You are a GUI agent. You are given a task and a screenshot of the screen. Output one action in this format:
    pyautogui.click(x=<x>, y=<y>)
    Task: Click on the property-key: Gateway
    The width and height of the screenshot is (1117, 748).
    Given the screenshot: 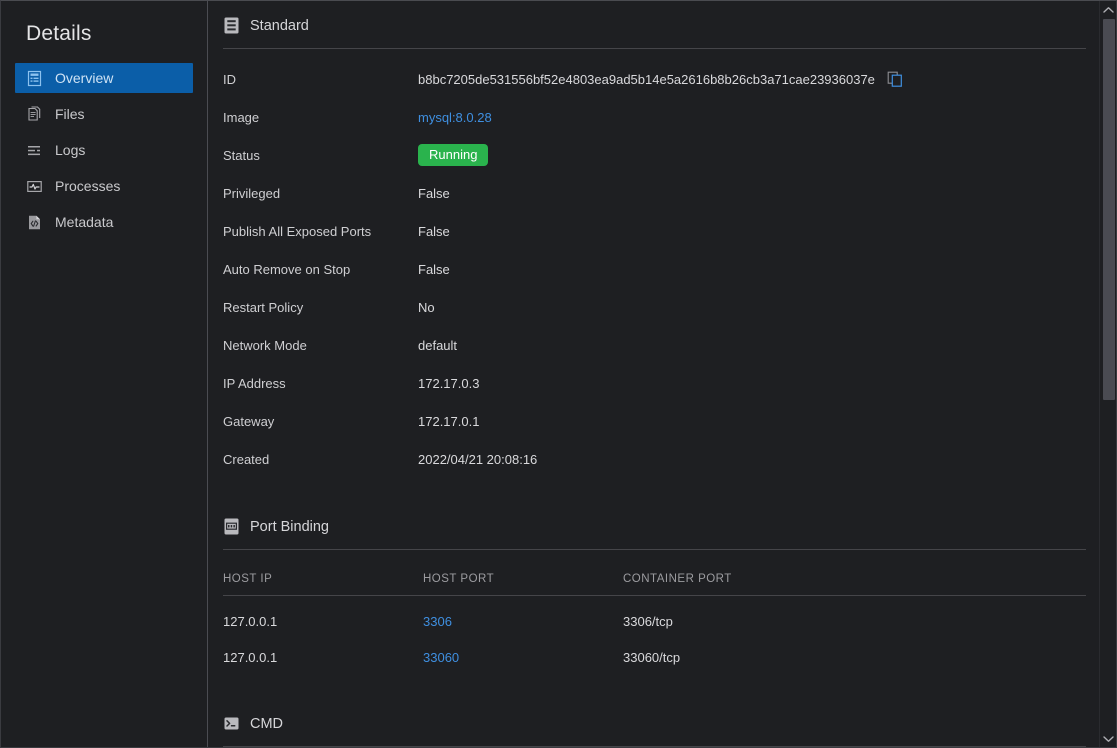 What is the action you would take?
    pyautogui.click(x=249, y=421)
    